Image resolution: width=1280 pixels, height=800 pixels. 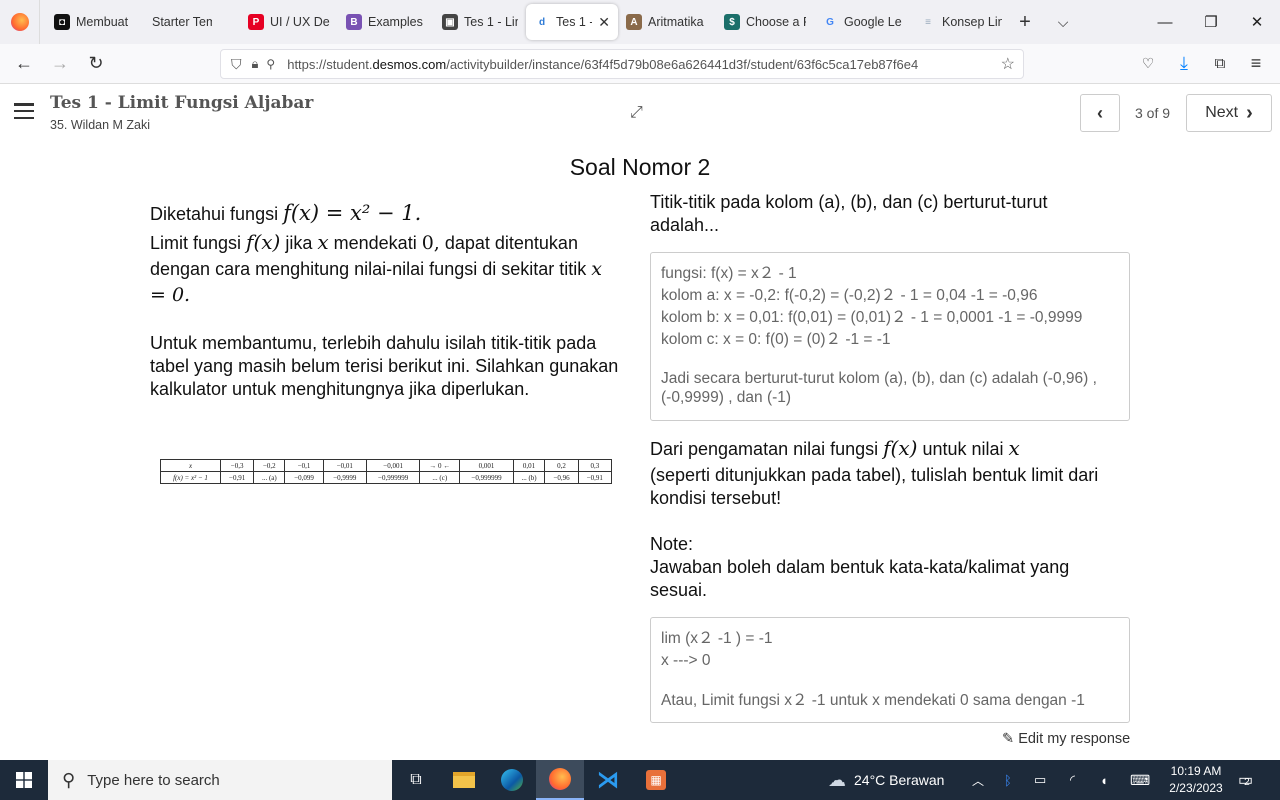 What do you see at coordinates (1249, 112) in the screenshot?
I see `chevron-right-icon: ›` at bounding box center [1249, 112].